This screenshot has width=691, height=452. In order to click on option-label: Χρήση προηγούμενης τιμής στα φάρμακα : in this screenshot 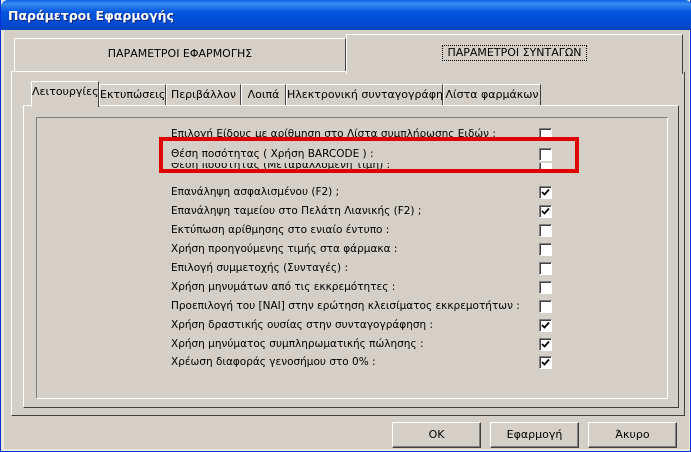, I will do `click(284, 249)`.